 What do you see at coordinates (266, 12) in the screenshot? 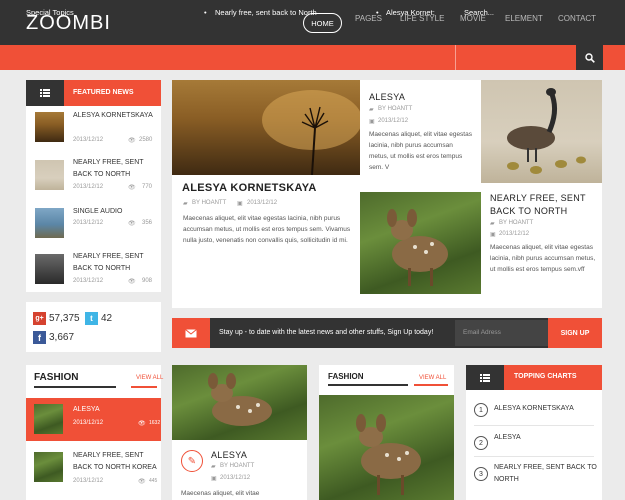
I see `topic-link-1: Nearly free, sent back to North` at bounding box center [266, 12].